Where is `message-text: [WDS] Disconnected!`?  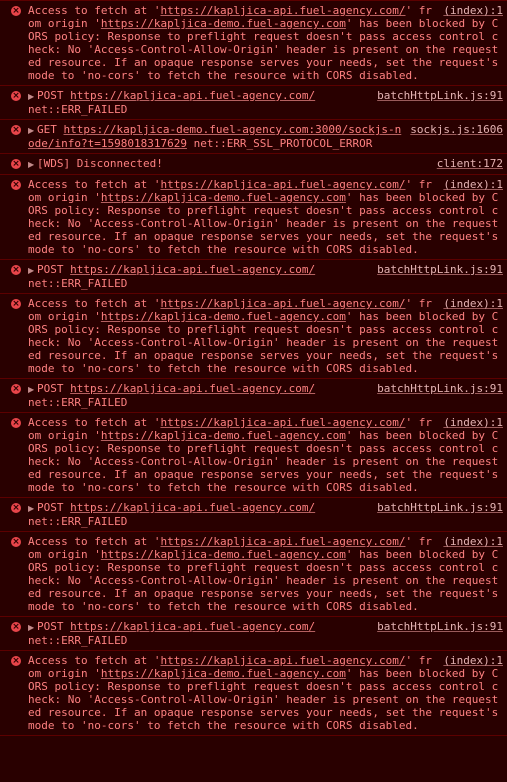
message-text: [WDS] Disconnected! is located at coordinates (100, 163).